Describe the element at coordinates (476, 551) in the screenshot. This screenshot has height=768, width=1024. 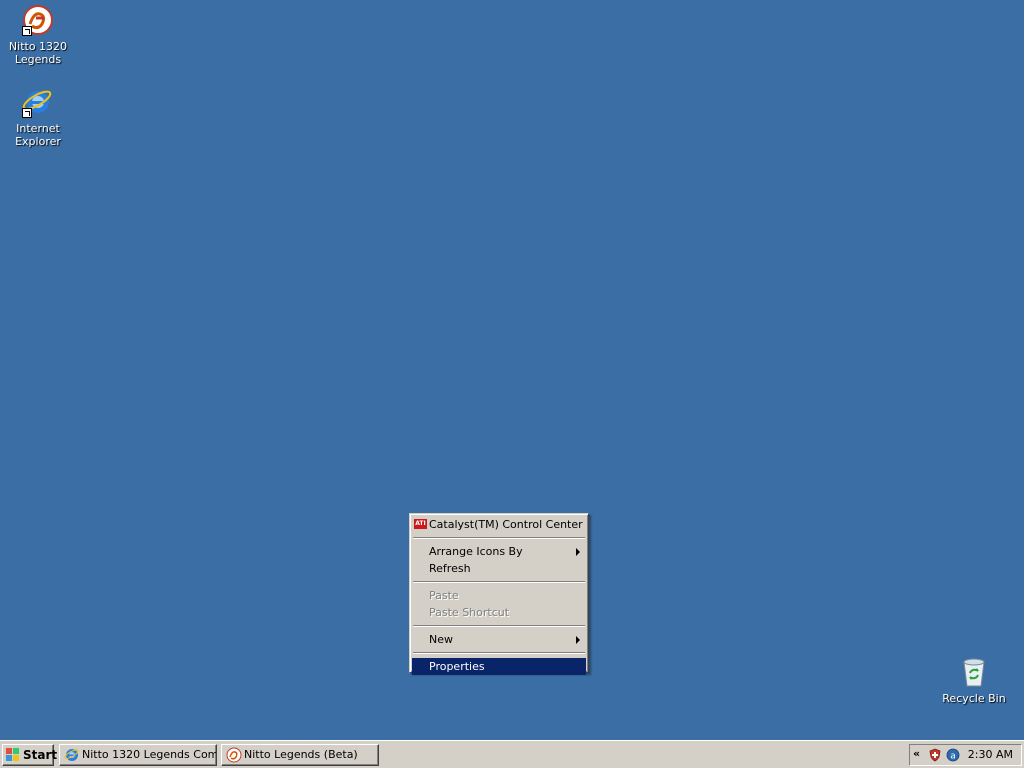
I see `menu-item-label: Arrange Icons By` at that location.